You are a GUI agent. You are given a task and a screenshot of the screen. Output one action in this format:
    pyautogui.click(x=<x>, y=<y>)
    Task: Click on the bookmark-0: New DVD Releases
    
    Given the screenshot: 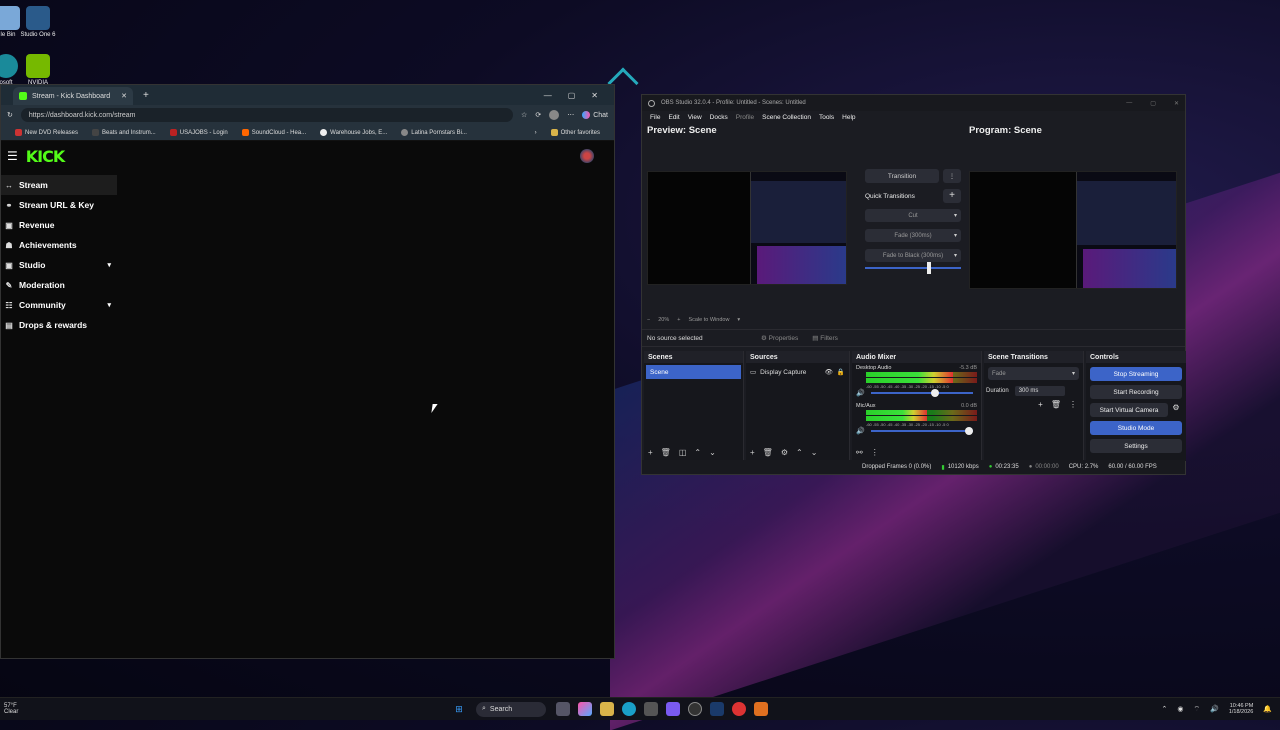 What is the action you would take?
    pyautogui.click(x=46, y=132)
    